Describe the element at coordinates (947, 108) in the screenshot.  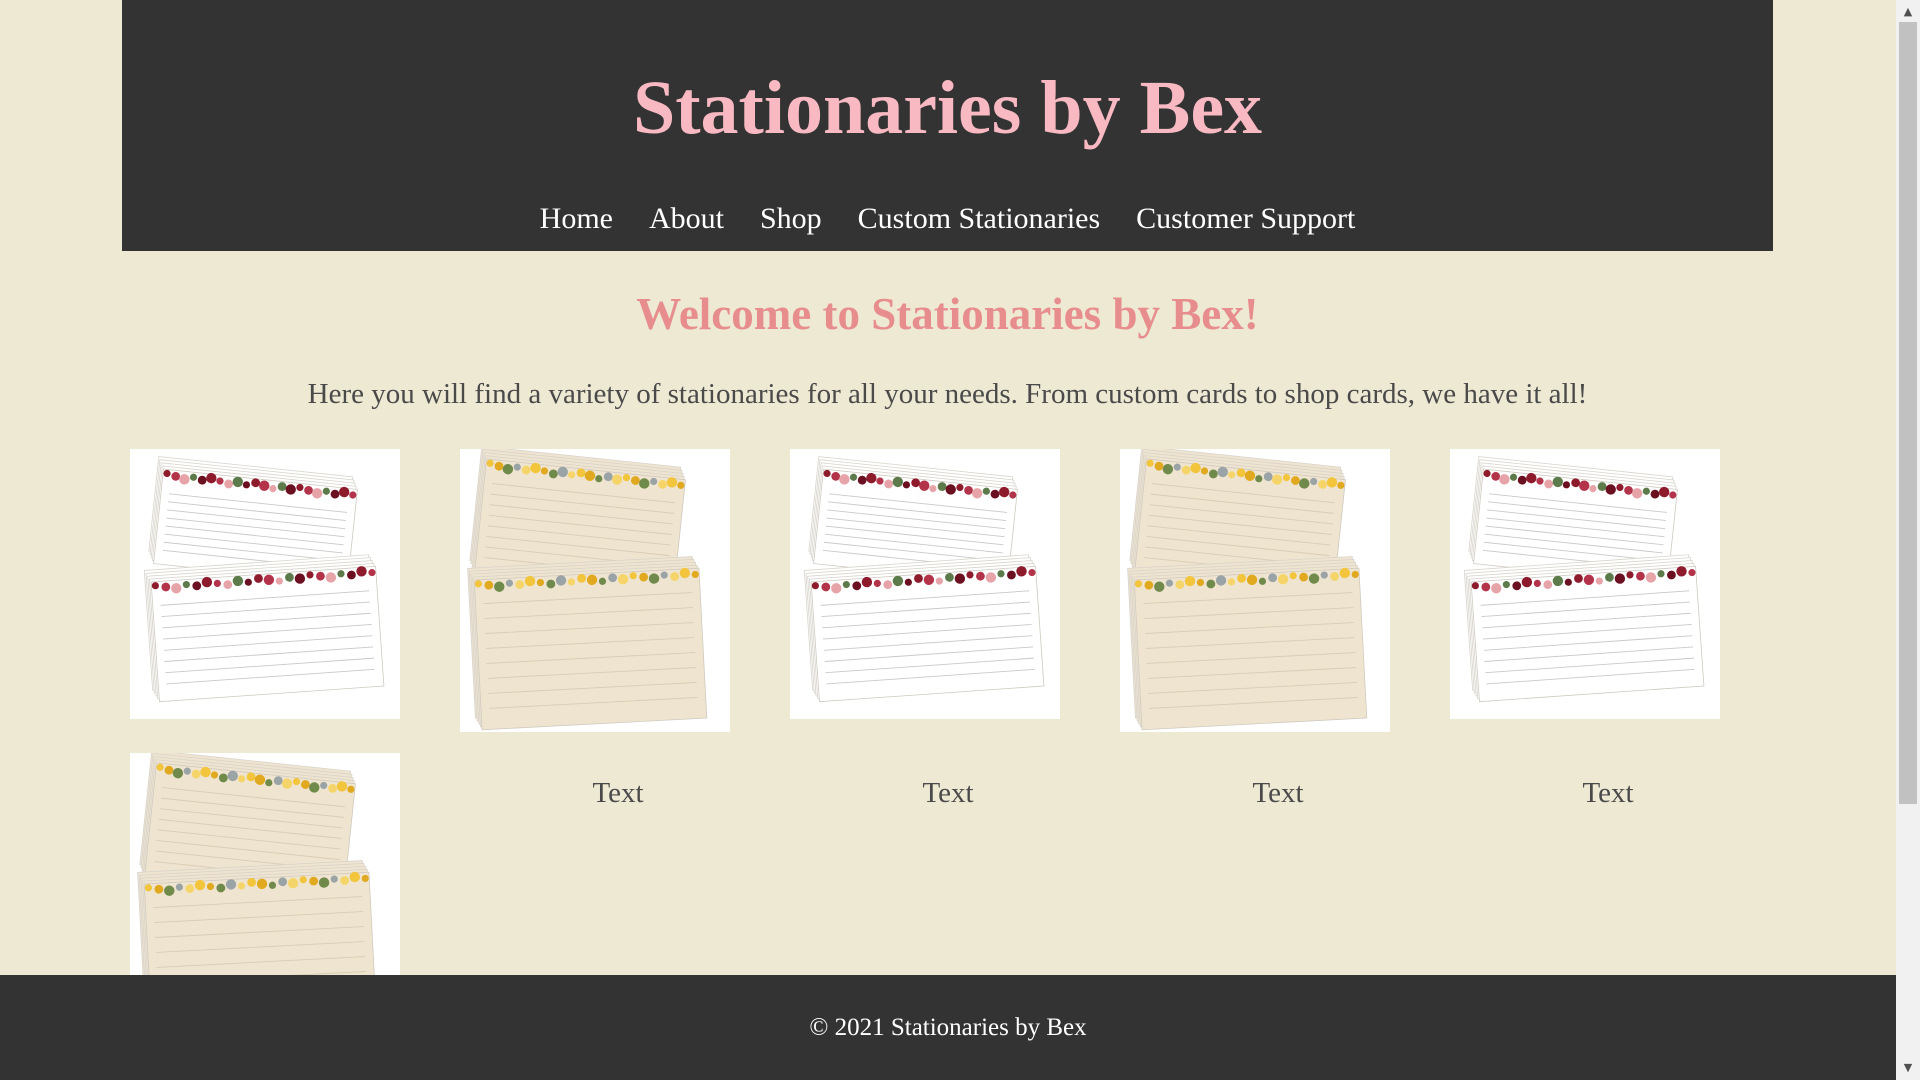
I see `site-title: Stationaries by Bex` at that location.